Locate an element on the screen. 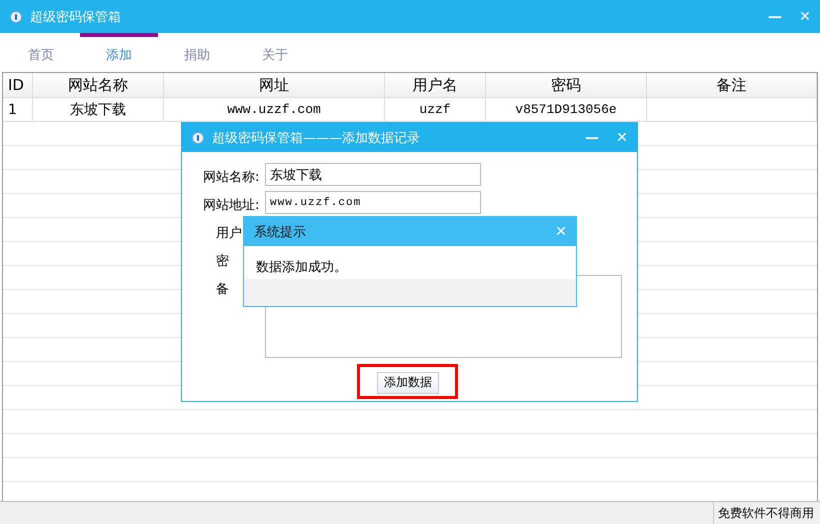  message-title: 系统提示 is located at coordinates (280, 232).